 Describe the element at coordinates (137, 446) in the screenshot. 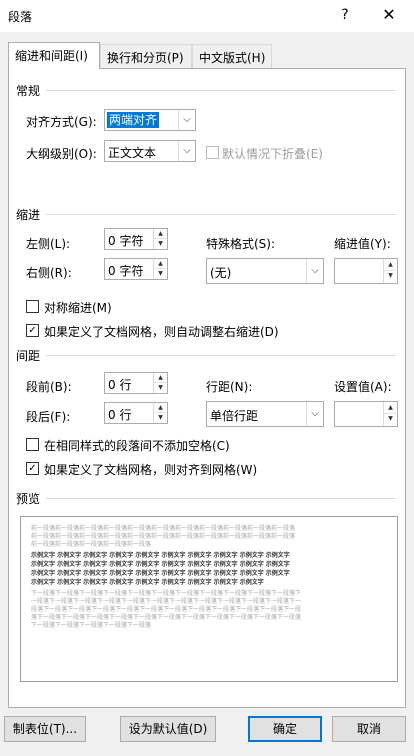

I see `no-space-same-style-label: 在相同样式的段落间不添加空格(C)` at that location.